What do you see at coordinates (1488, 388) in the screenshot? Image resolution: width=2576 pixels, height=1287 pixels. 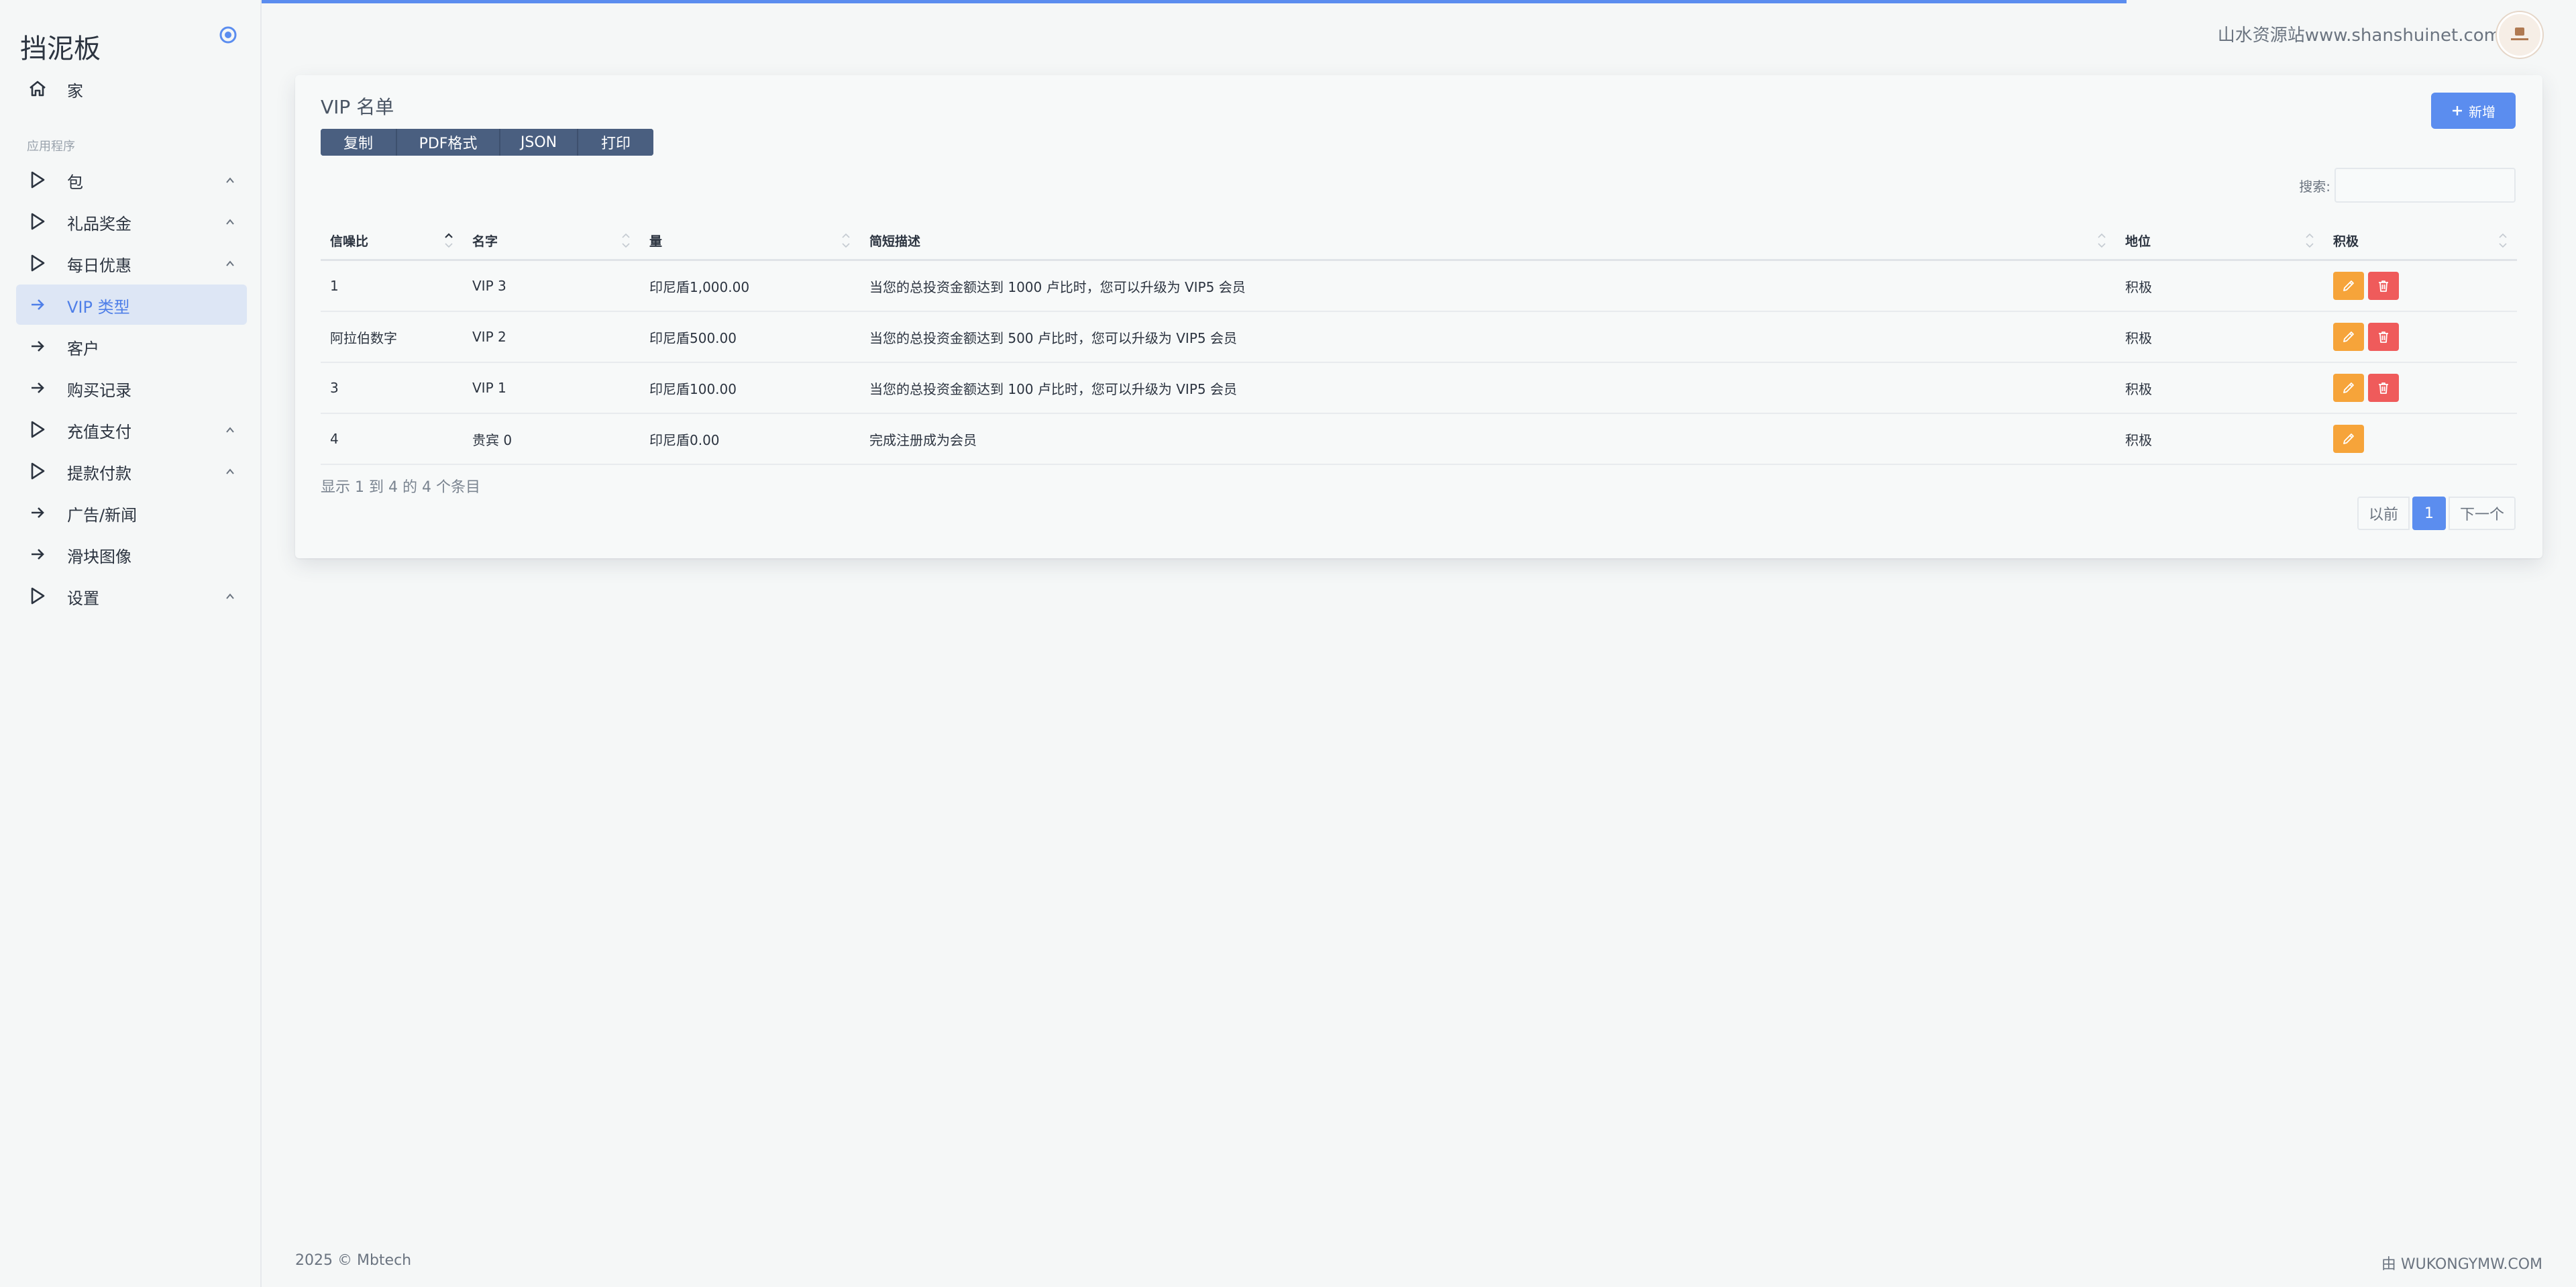 I see `cell-description: 当您的总投资金额达到 100 卢比时，您可以升级为 VIP5 会员` at bounding box center [1488, 388].